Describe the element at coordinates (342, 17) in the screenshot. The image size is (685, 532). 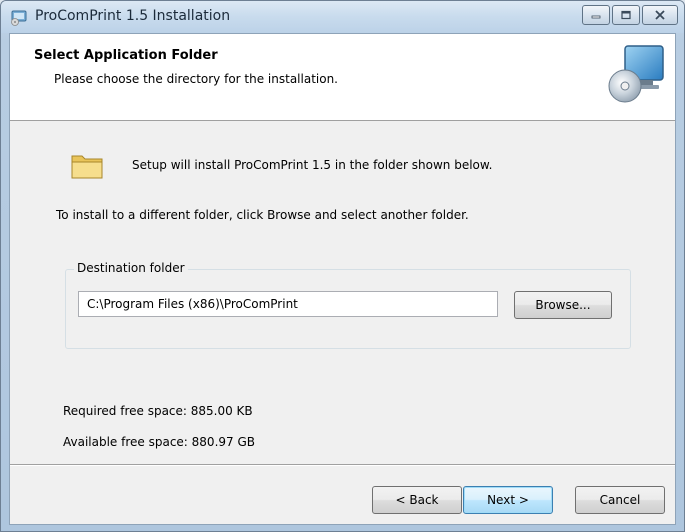
I see `title-bar: ProComPrint 1.5 Installation` at that location.